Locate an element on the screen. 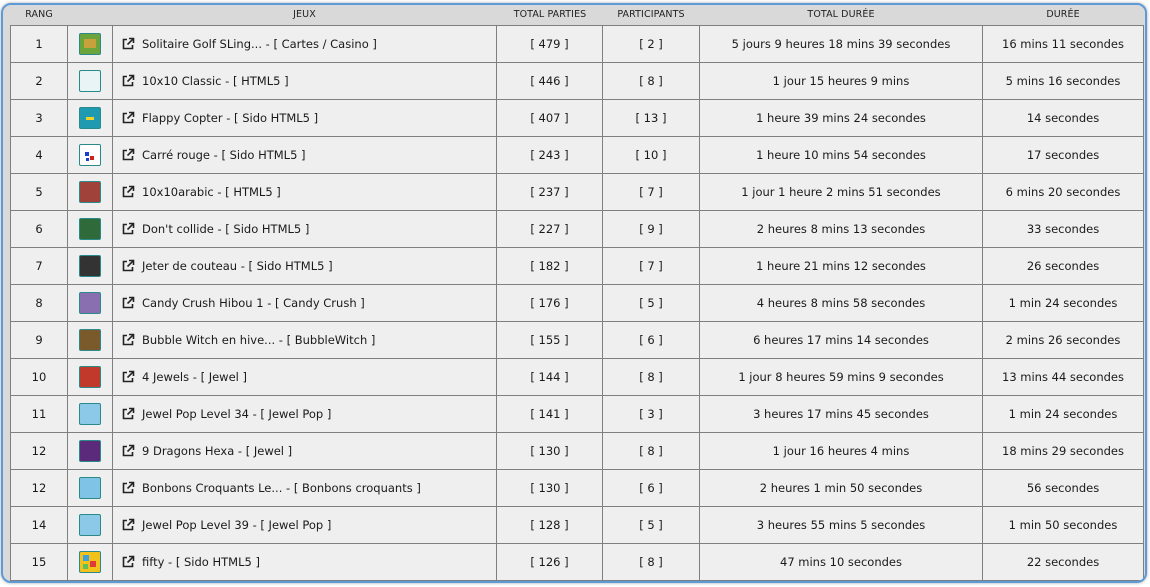 This screenshot has height=587, width=1150. total-parties-cell: [ 243 ] is located at coordinates (549, 155).